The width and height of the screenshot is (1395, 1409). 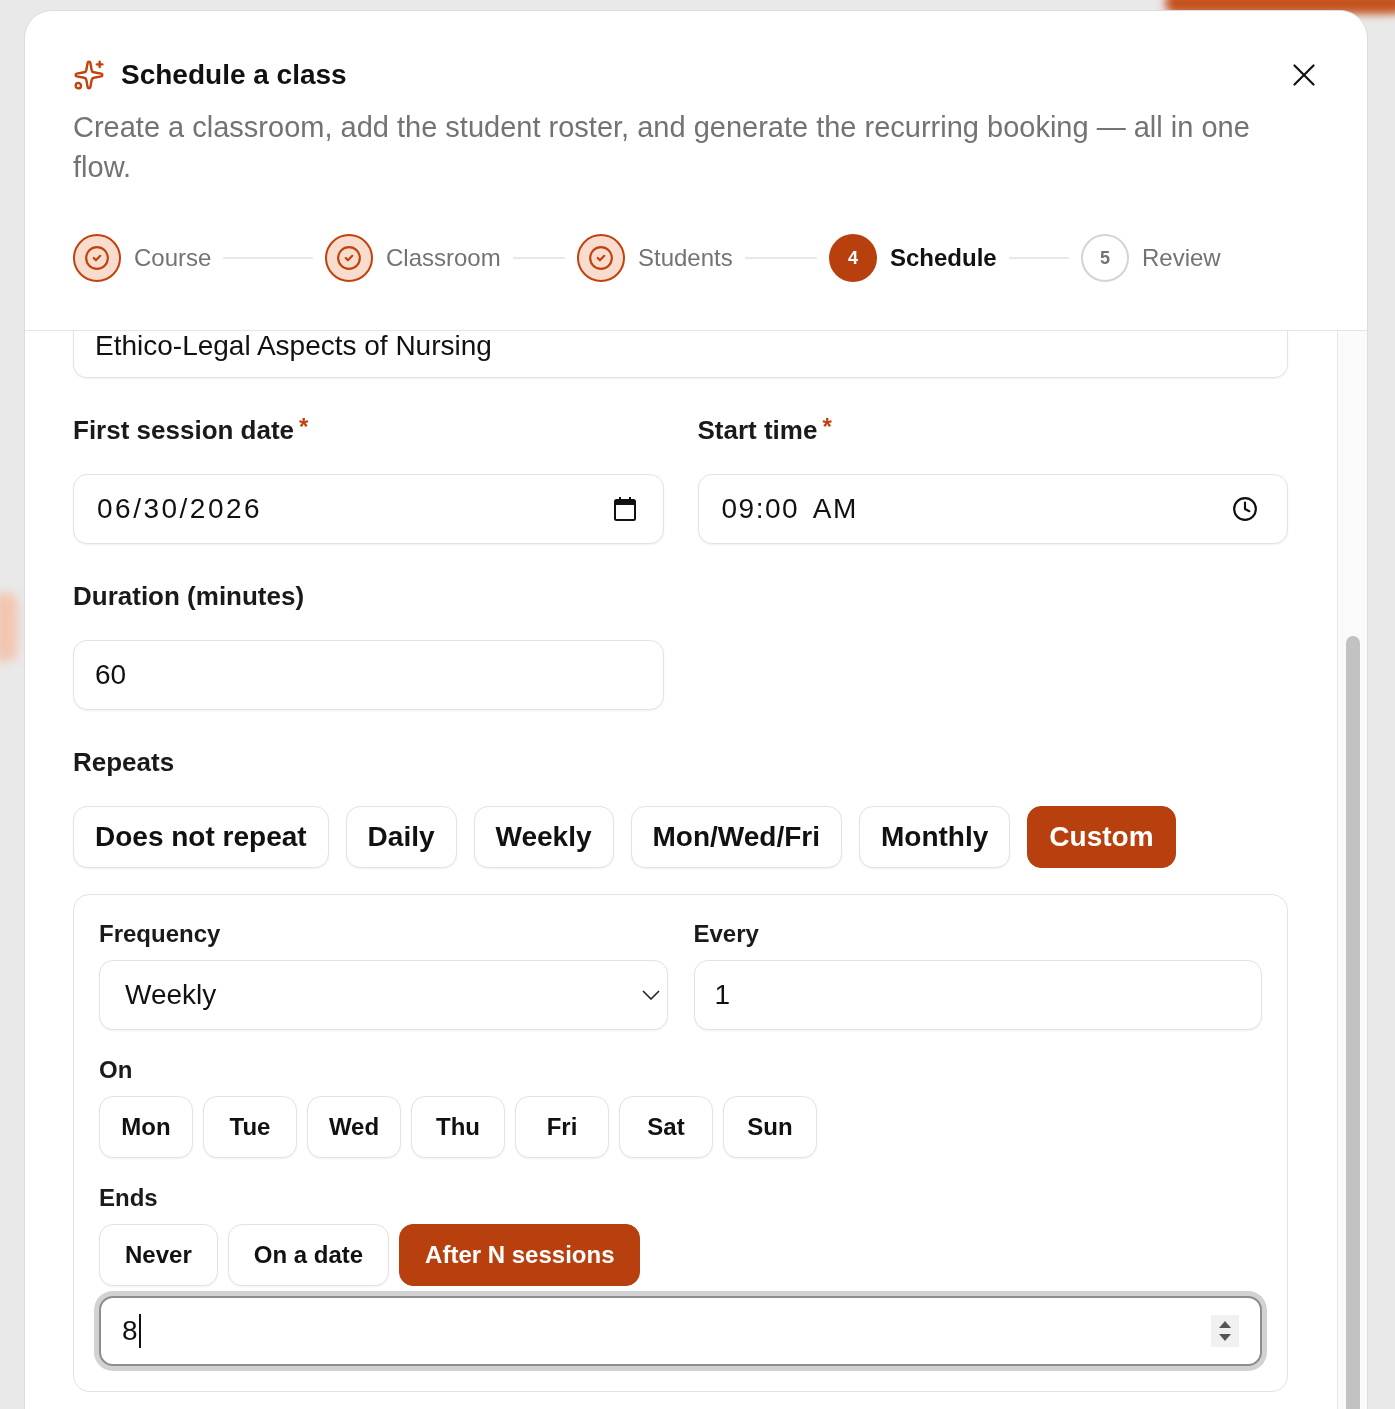 I want to click on clock-icon, so click(x=1245, y=509).